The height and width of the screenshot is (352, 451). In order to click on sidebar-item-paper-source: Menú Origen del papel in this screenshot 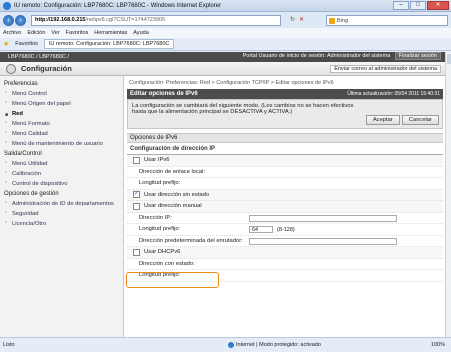, I will do `click(61, 104)`.